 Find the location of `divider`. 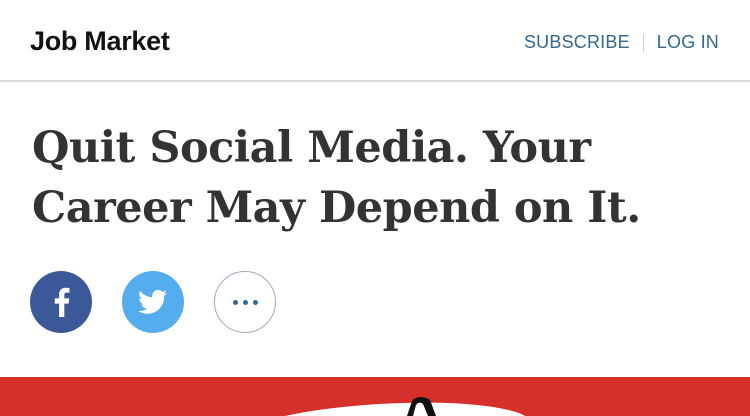

divider is located at coordinates (643, 42).